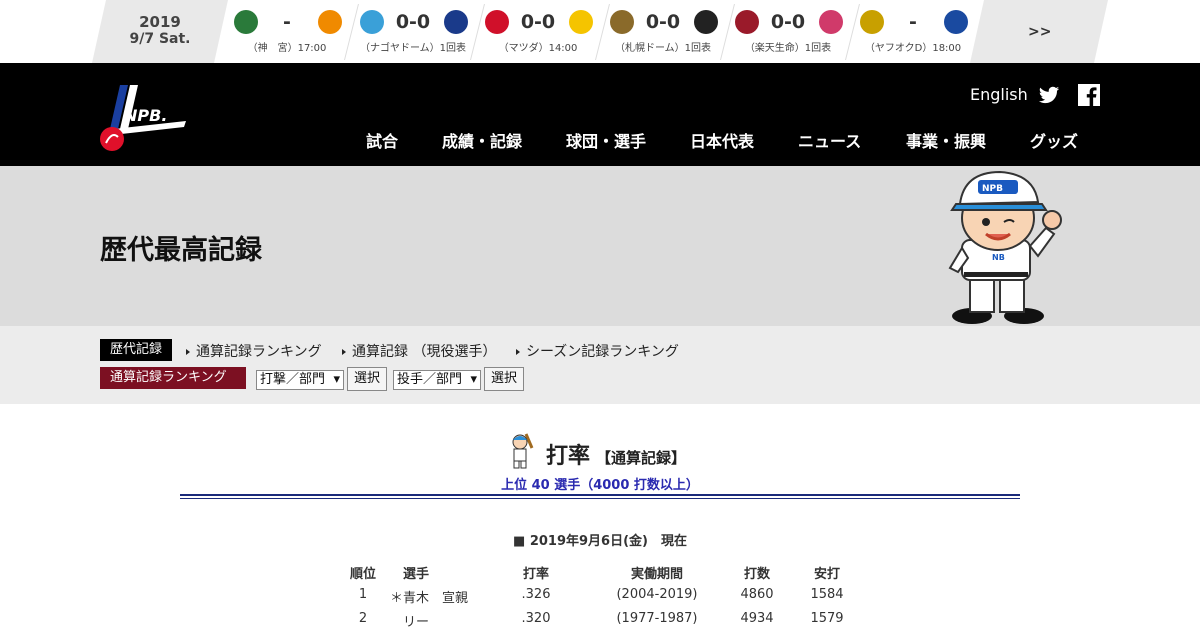 This screenshot has height=630, width=1200. What do you see at coordinates (1089, 97) in the screenshot?
I see `facebook-icon` at bounding box center [1089, 97].